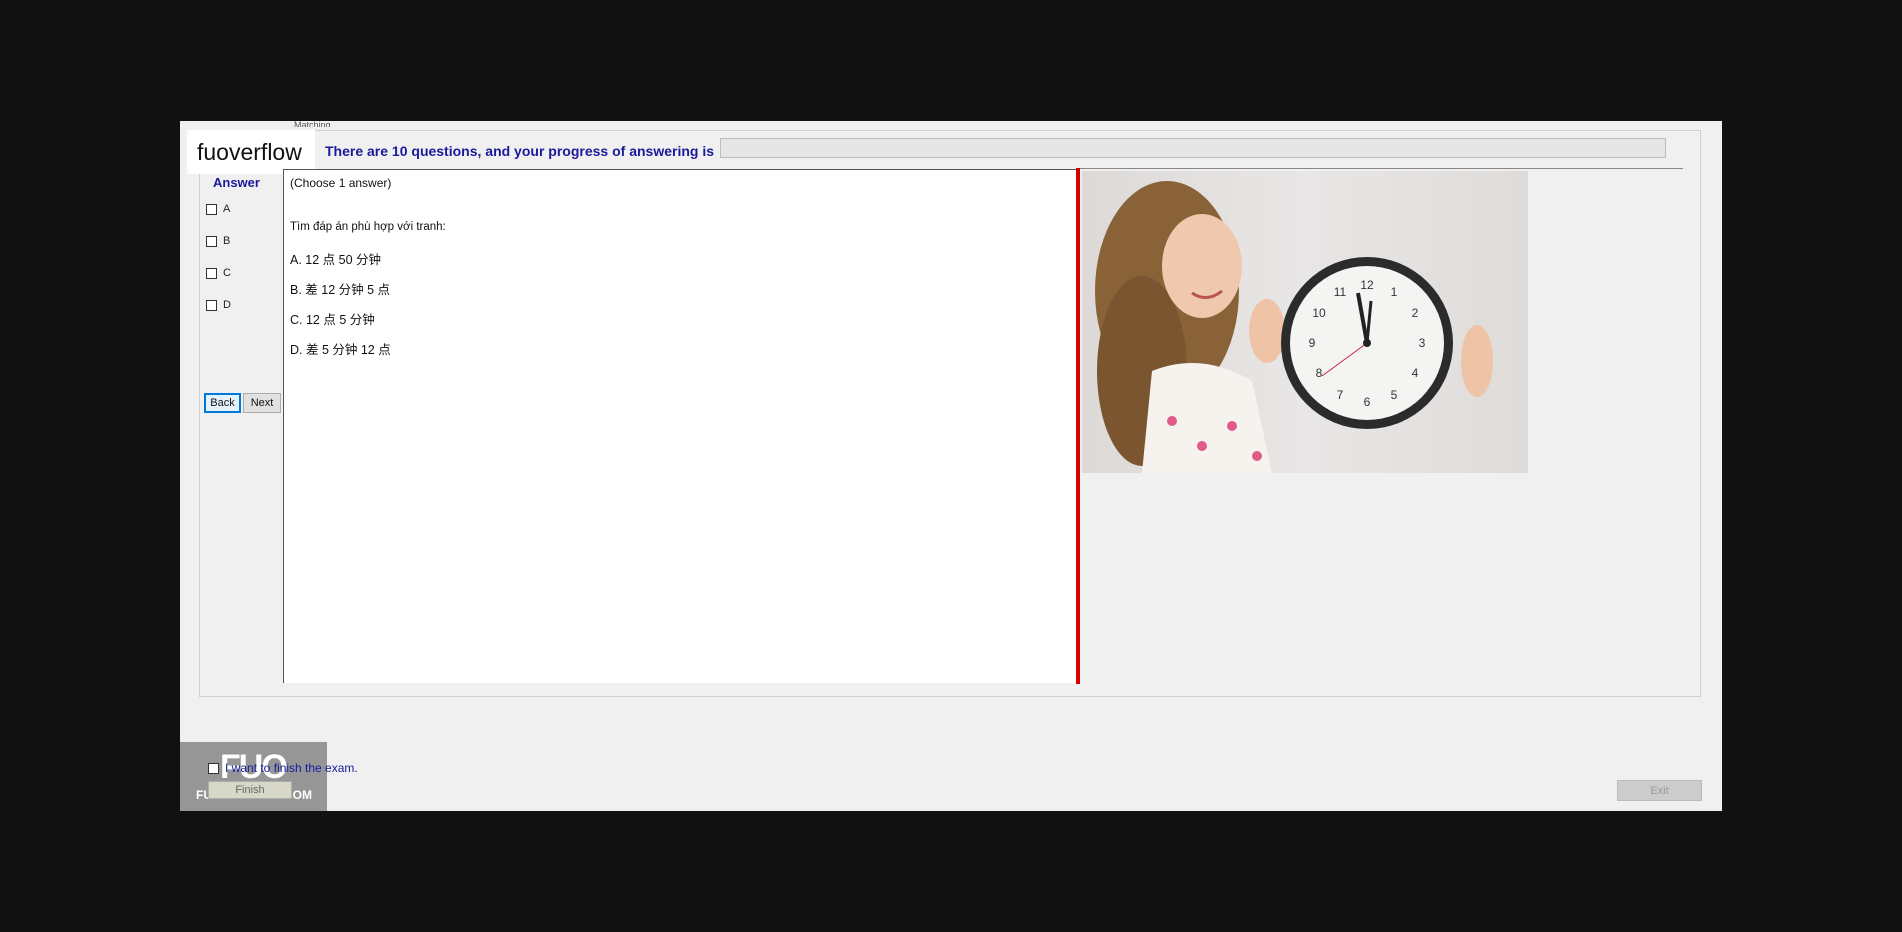 Image resolution: width=1902 pixels, height=932 pixels. Describe the element at coordinates (213, 768) in the screenshot. I see `finish-exam-checkbox` at that location.